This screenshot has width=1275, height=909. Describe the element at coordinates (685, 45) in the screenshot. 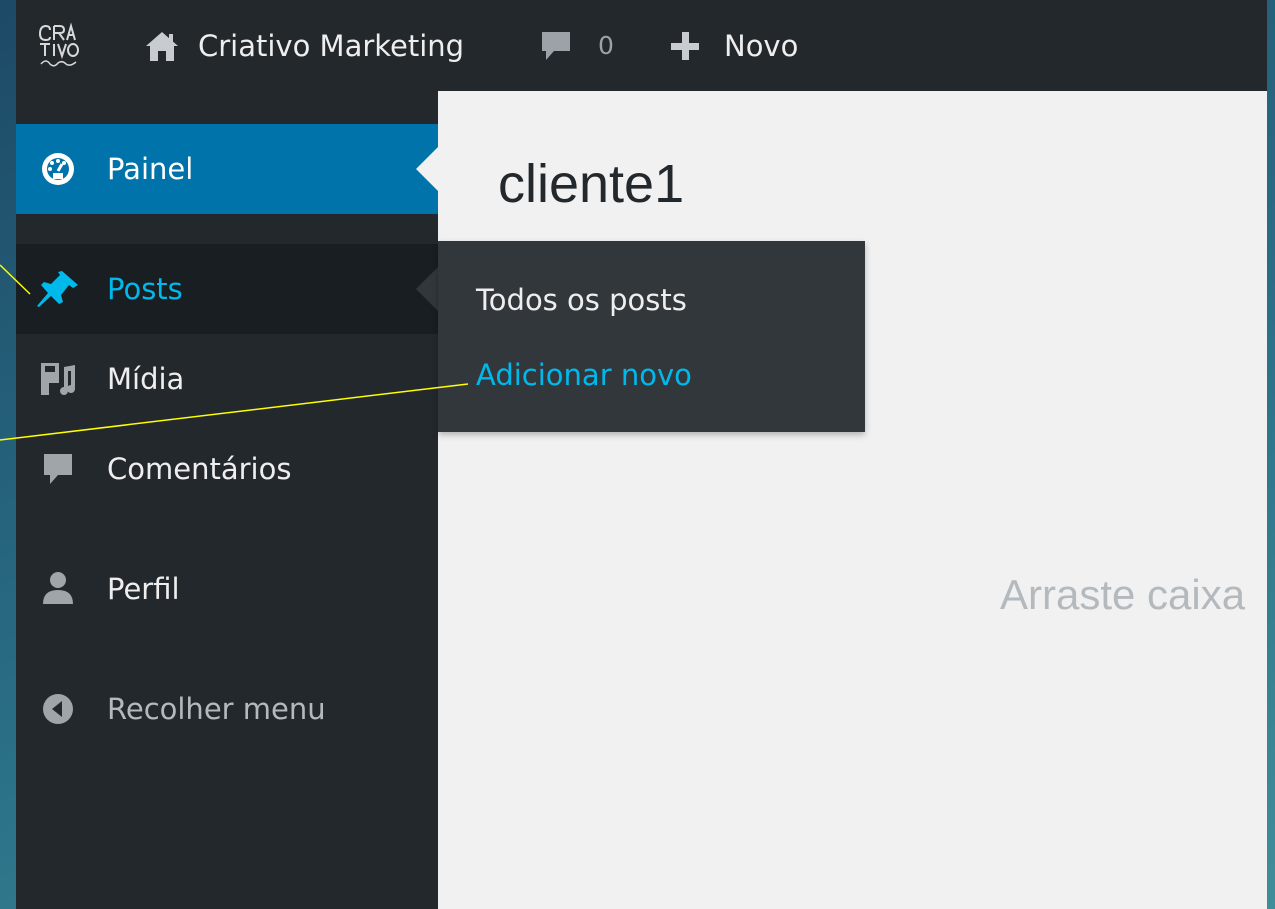

I see `plus-icon` at that location.